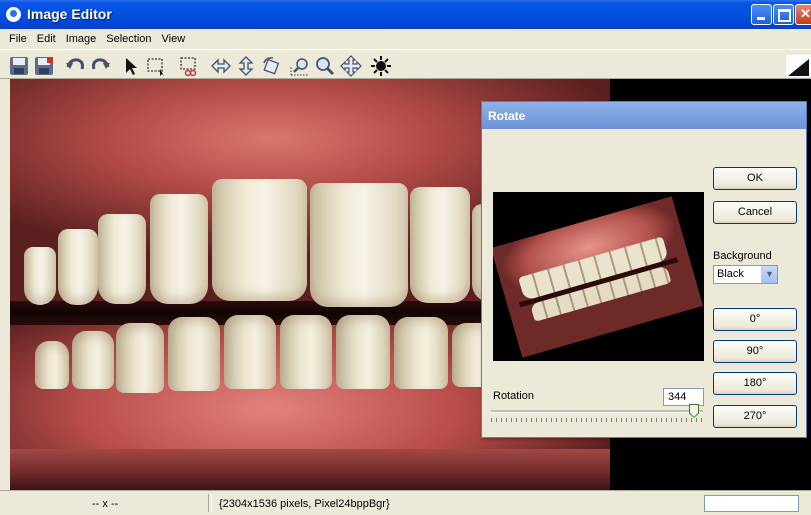  What do you see at coordinates (156, 66) in the screenshot?
I see `select-rectangle-icon` at bounding box center [156, 66].